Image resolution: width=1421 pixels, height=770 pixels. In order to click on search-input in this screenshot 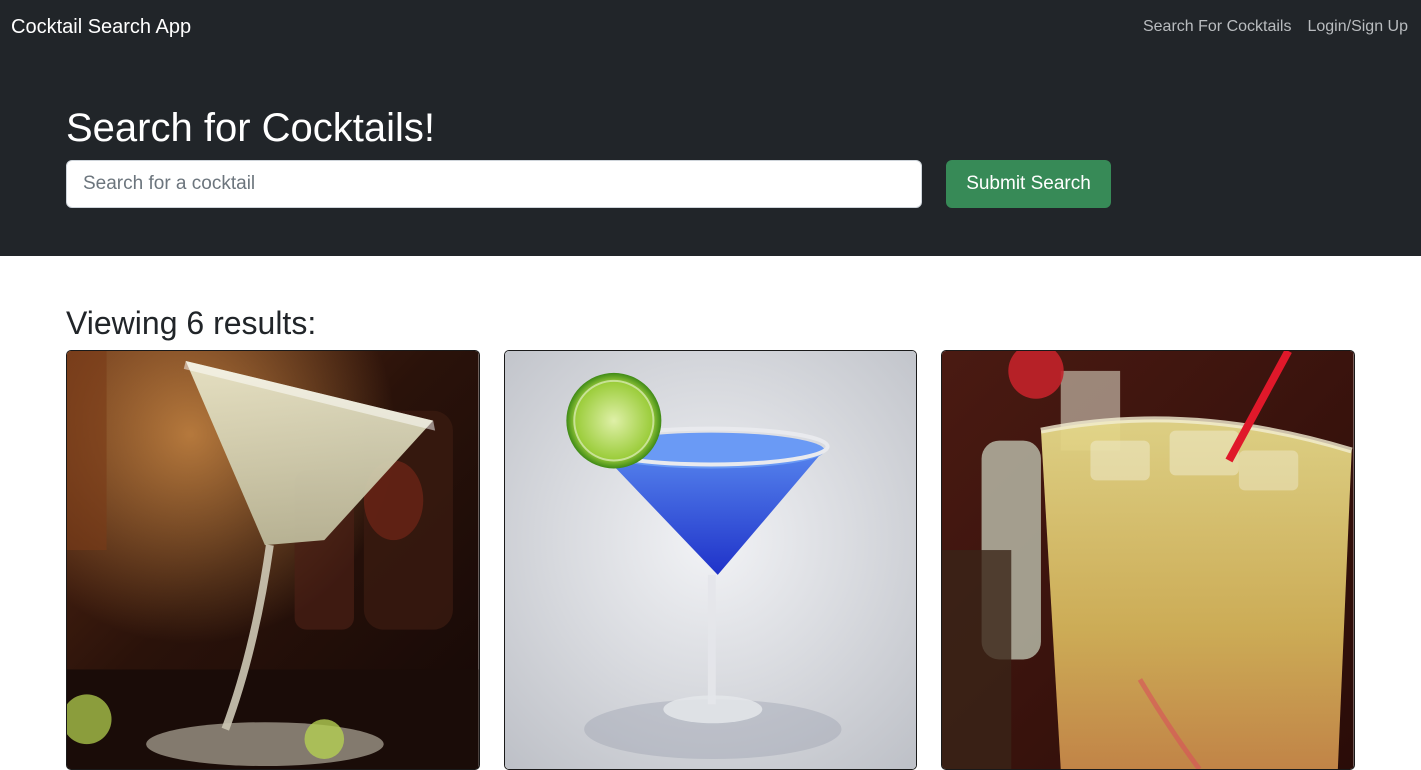, I will do `click(494, 184)`.